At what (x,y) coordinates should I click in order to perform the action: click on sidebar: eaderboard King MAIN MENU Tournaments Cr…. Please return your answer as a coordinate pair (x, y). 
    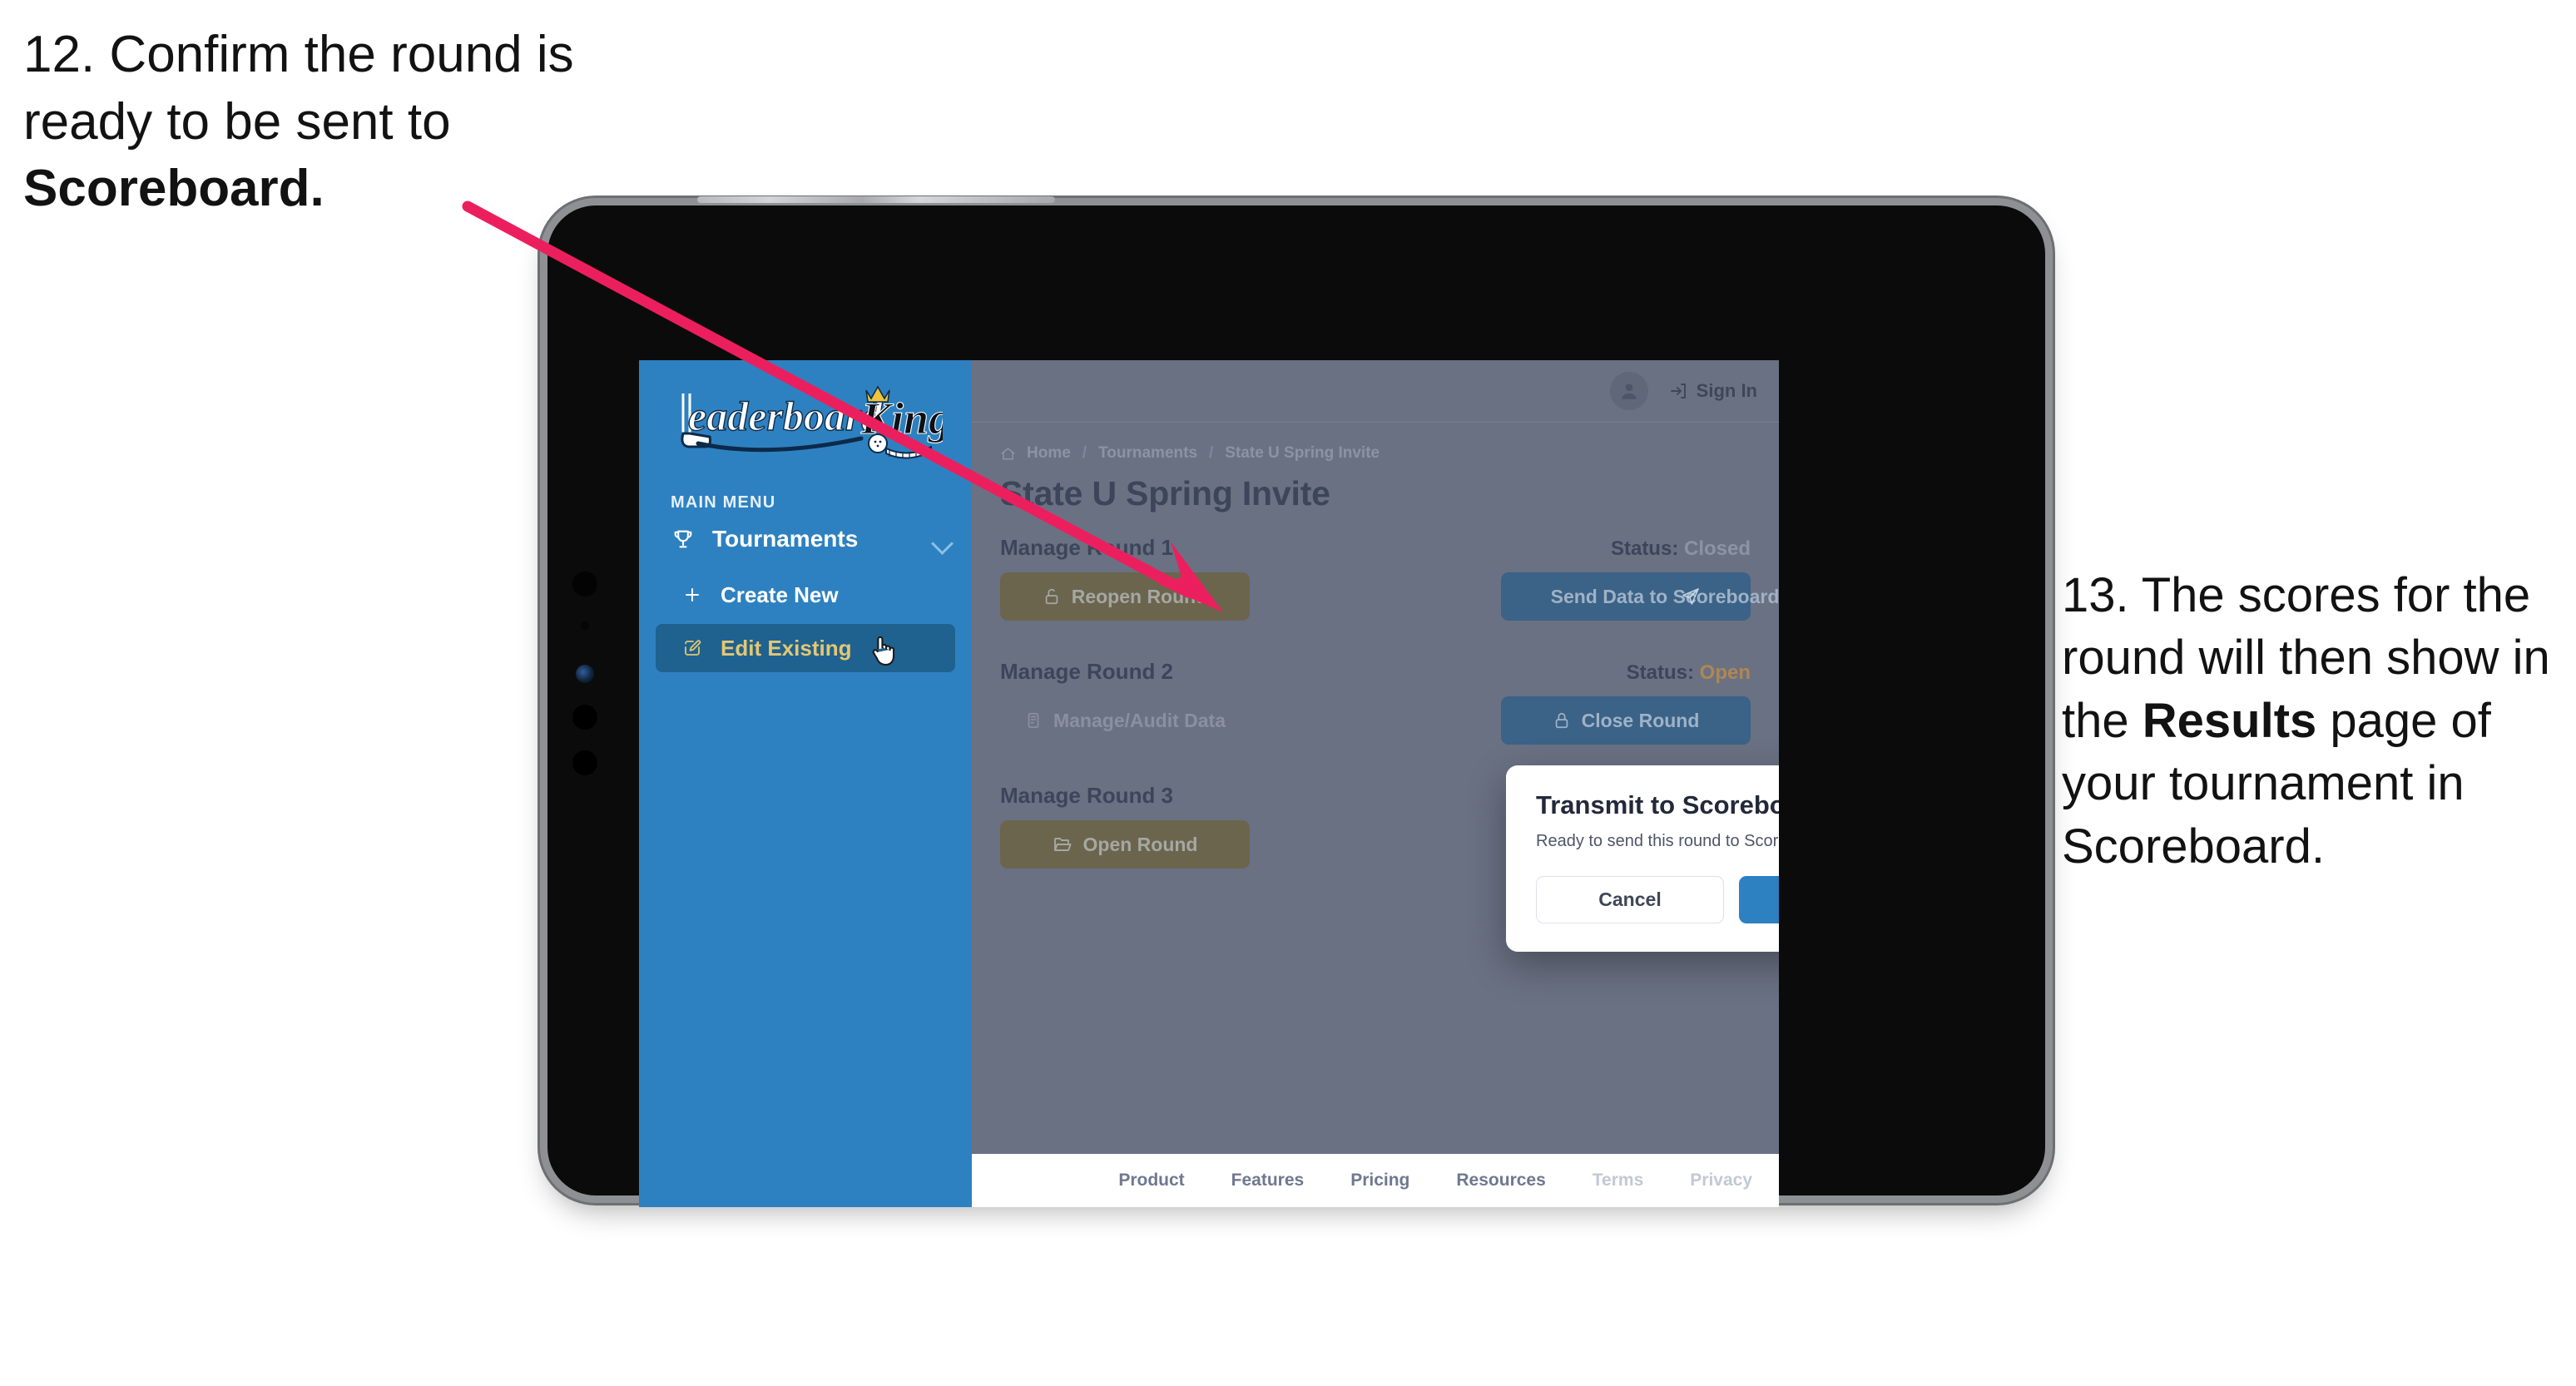
    Looking at the image, I should click on (806, 783).